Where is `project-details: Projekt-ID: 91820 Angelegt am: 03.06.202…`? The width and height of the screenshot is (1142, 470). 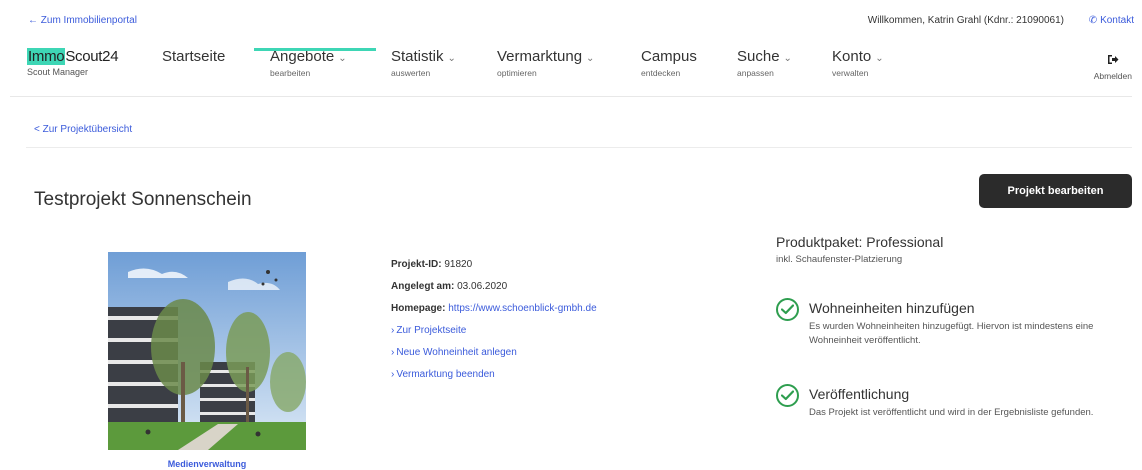
project-details: Projekt-ID: 91820 Angelegt am: 03.06.202… is located at coordinates (494, 324).